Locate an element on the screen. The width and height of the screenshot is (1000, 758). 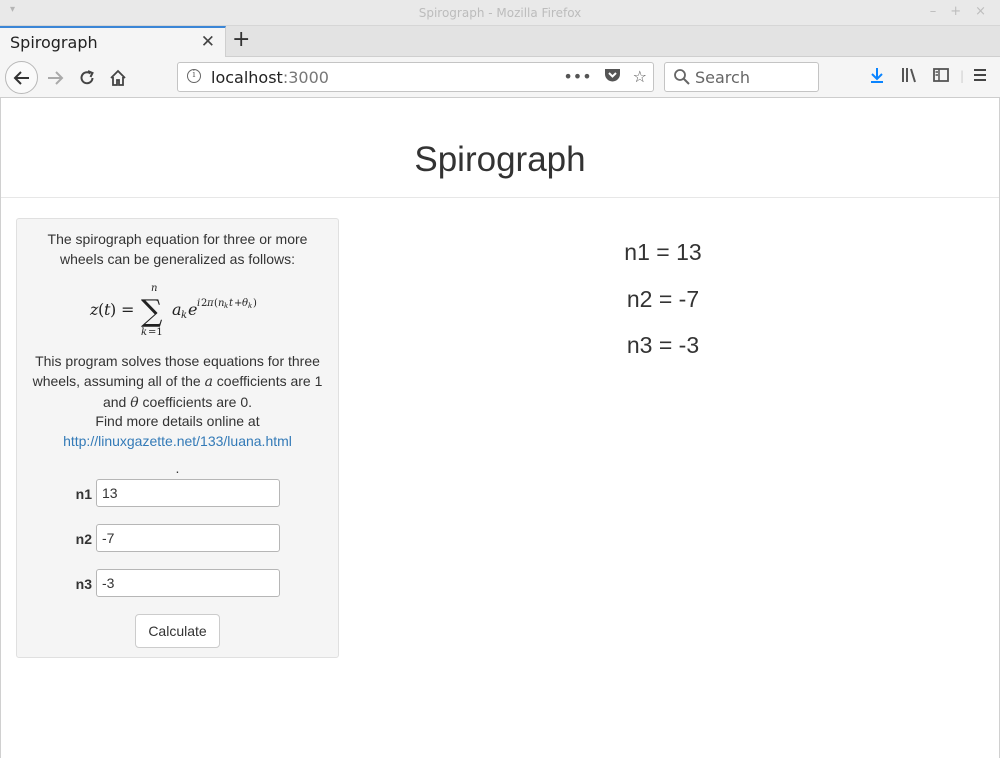
info-icon: i is located at coordinates (194, 76).